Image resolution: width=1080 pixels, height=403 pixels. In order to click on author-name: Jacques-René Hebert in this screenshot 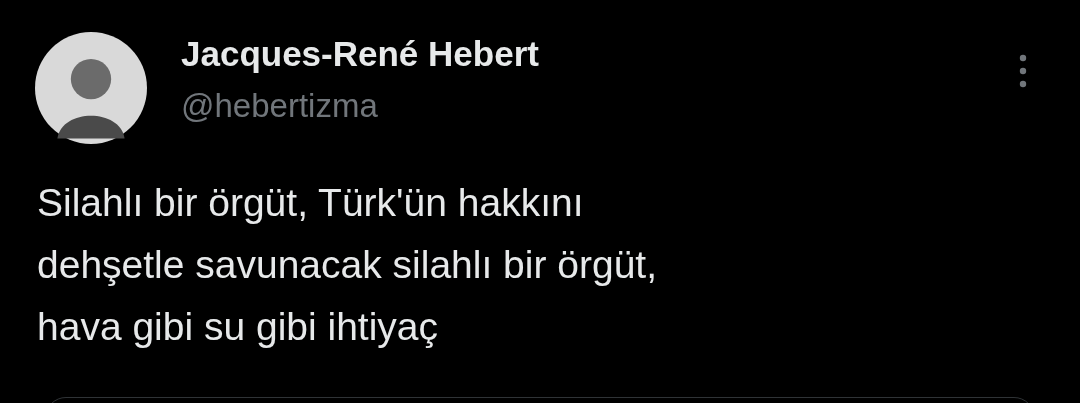, I will do `click(360, 54)`.